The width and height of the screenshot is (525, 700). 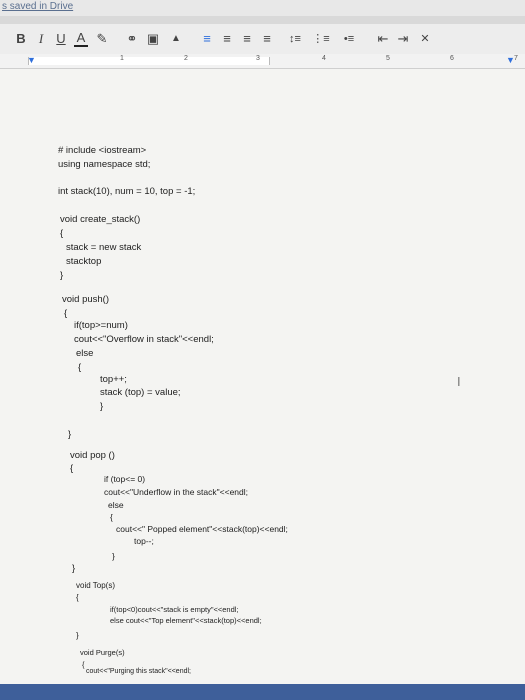 What do you see at coordinates (81, 38) in the screenshot?
I see `text-color-button: A` at bounding box center [81, 38].